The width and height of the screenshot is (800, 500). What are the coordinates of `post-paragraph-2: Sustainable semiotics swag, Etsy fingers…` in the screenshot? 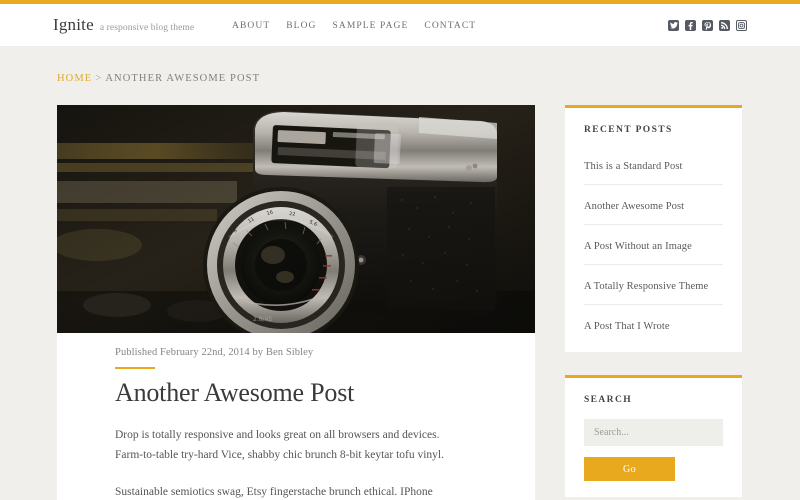 It's located at (274, 492).